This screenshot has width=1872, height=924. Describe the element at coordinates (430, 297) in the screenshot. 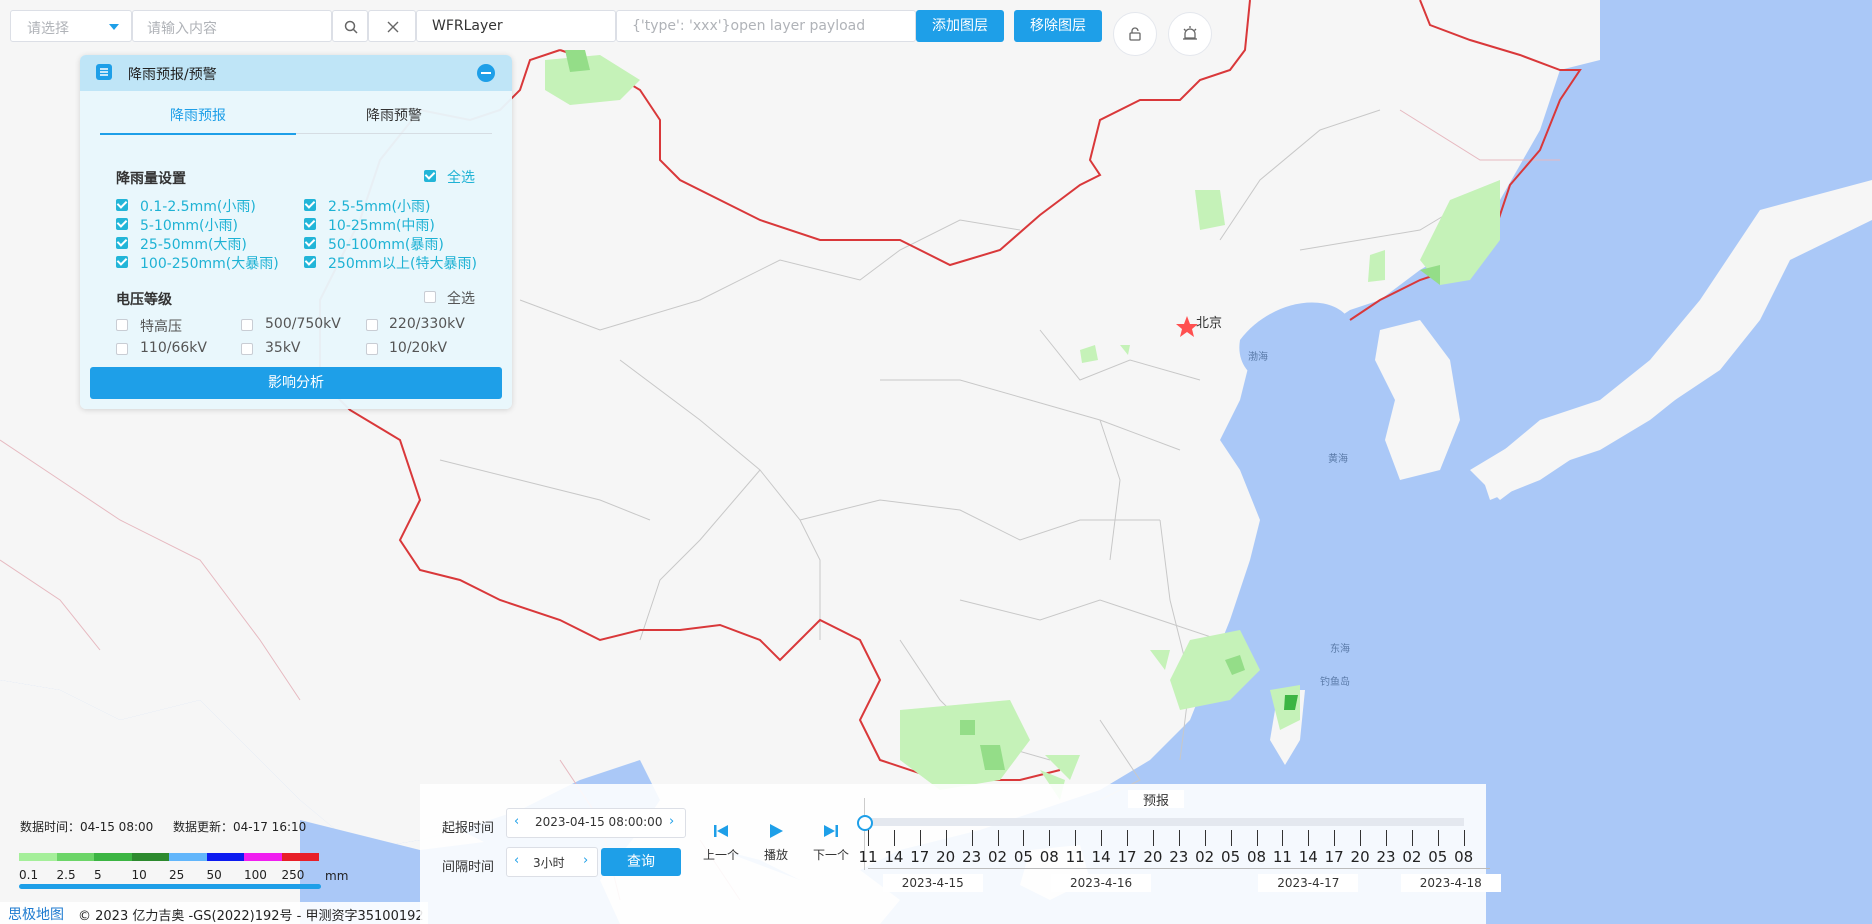

I see `voltage-select-all-checkbox` at that location.